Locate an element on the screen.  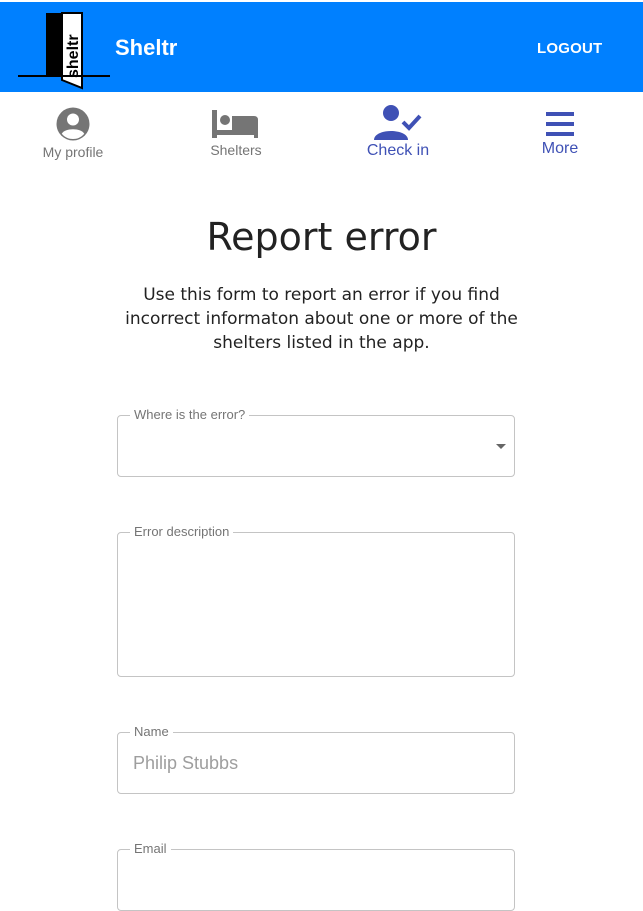
menu-icon is located at coordinates (560, 124).